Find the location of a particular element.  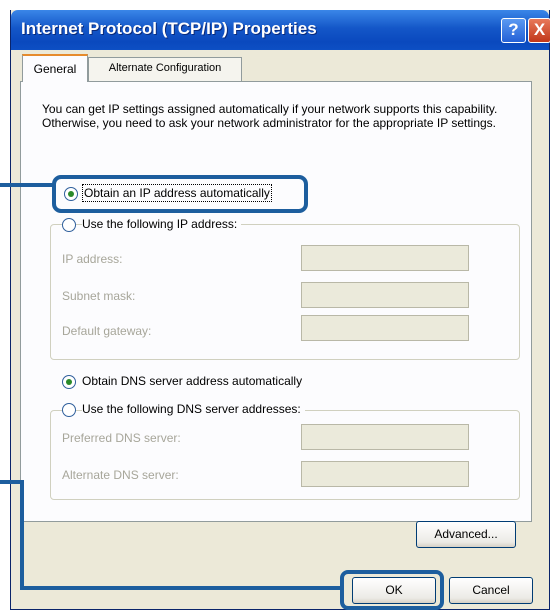

preferred-dns-label: Preferred DNS server: is located at coordinates (121, 438).